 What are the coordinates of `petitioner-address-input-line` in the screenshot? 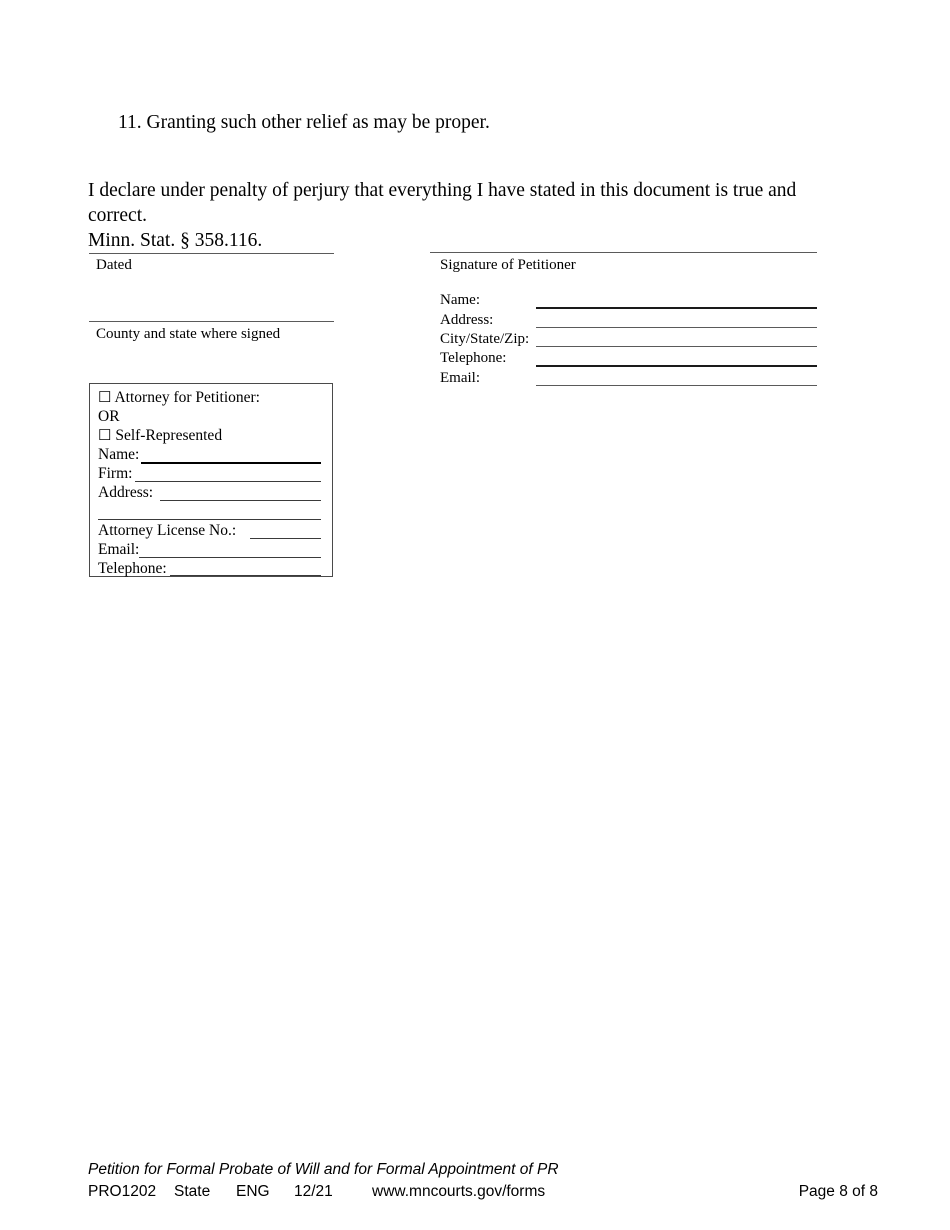 It's located at (676, 327).